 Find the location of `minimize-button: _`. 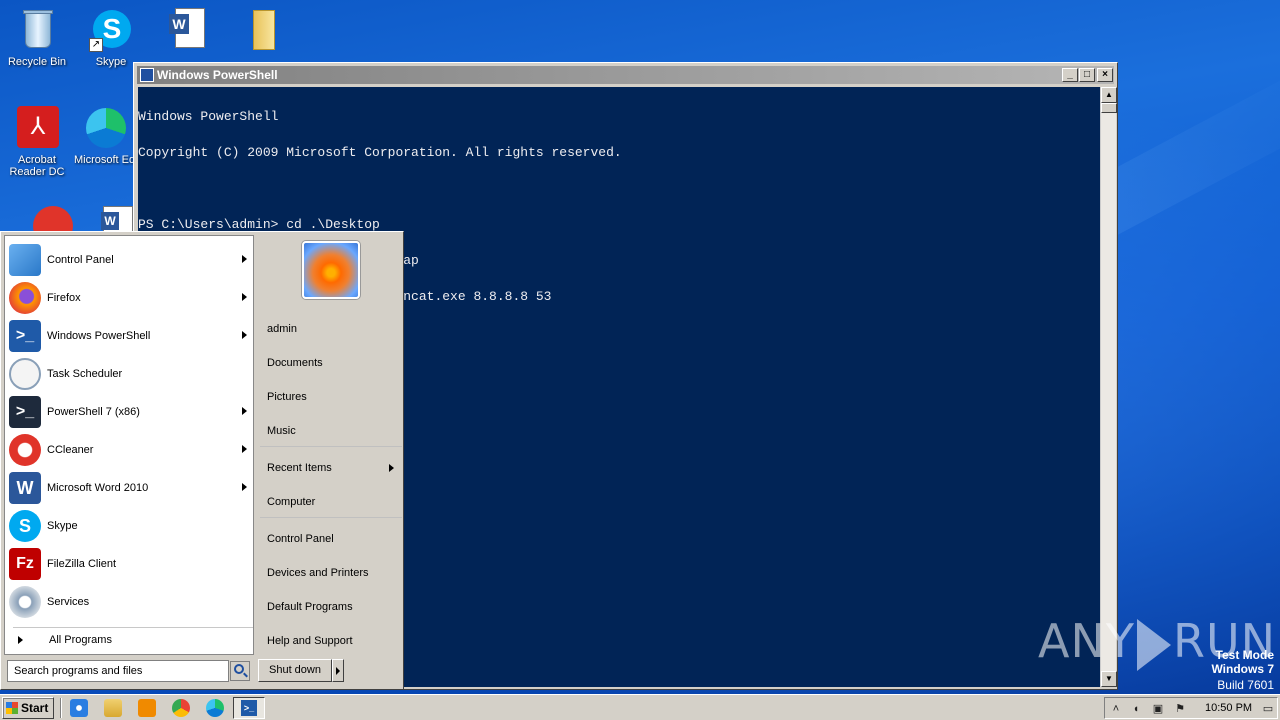

minimize-button: _ is located at coordinates (1070, 75).